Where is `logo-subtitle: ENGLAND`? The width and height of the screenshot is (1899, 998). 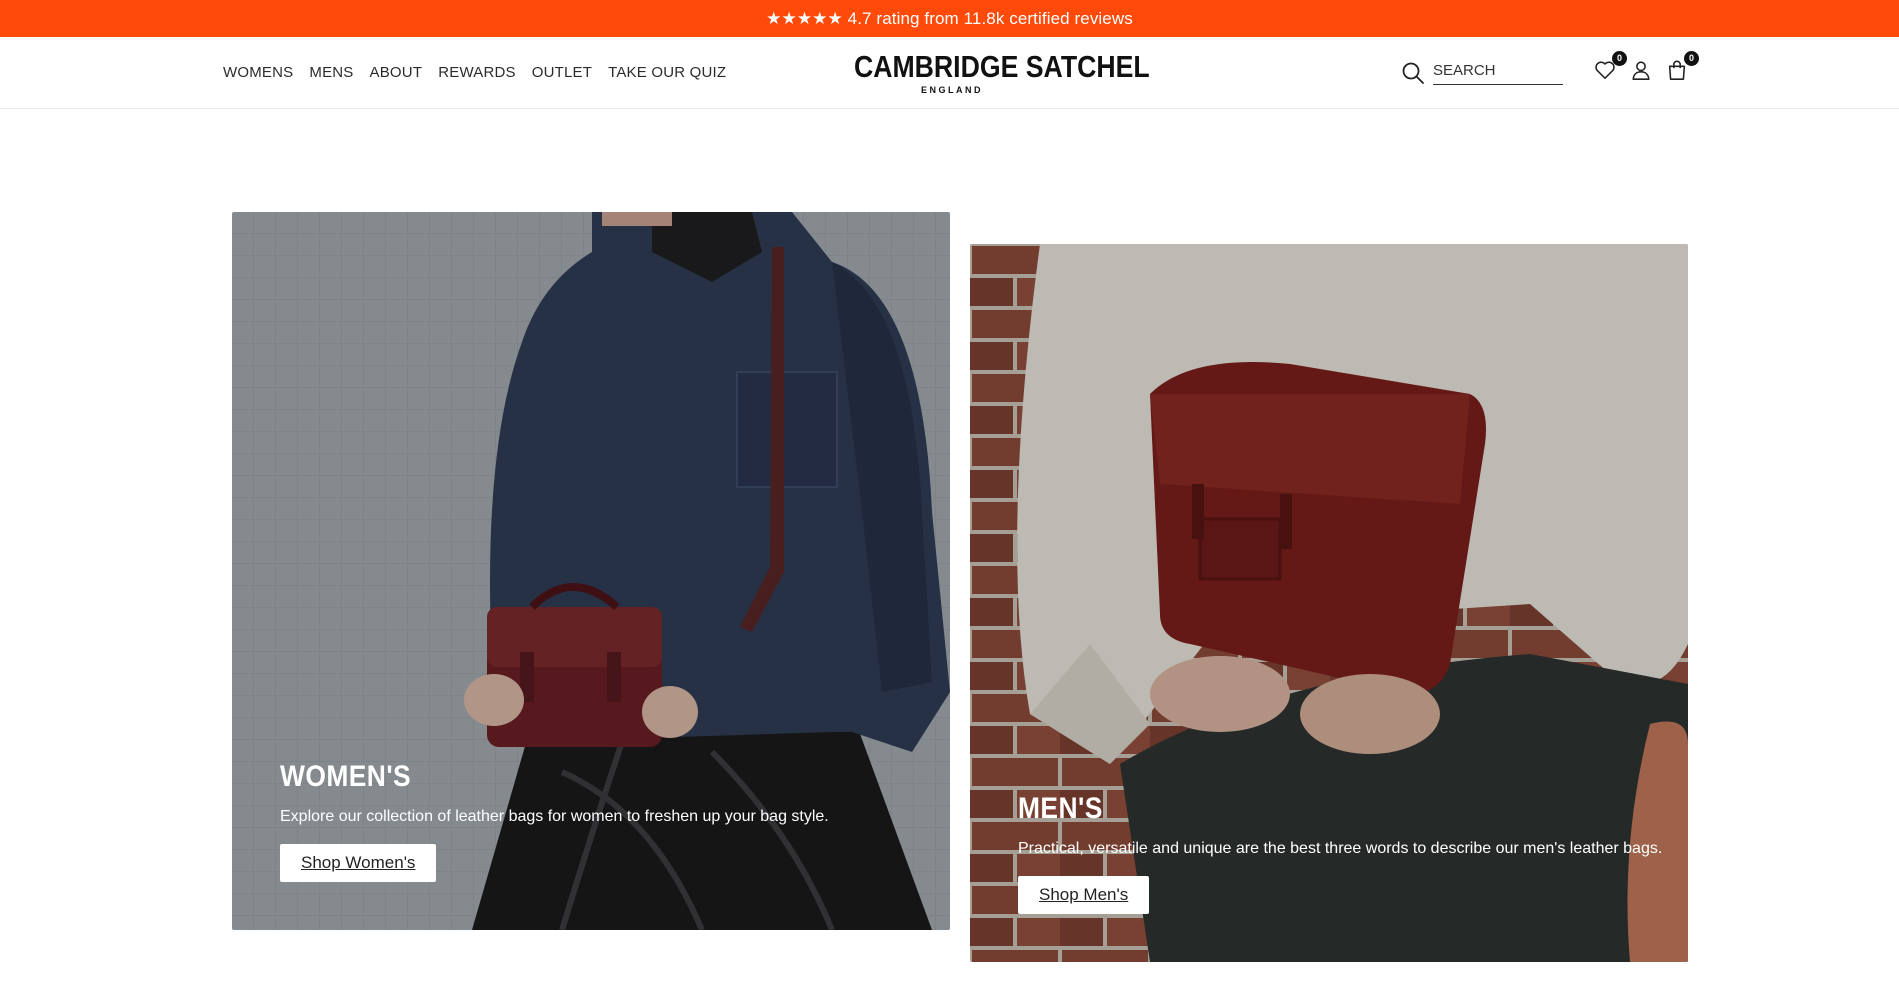
logo-subtitle: ENGLAND is located at coordinates (952, 90).